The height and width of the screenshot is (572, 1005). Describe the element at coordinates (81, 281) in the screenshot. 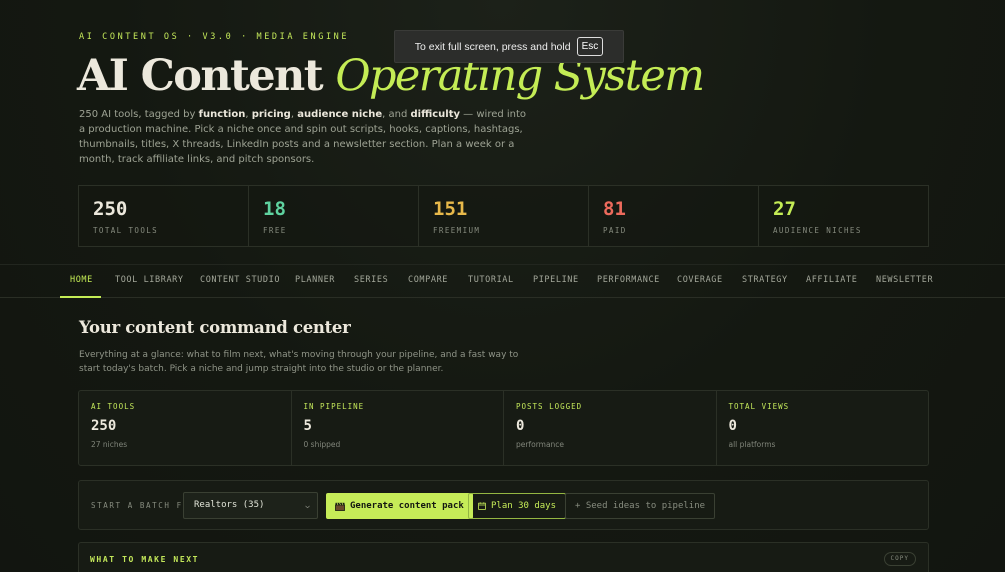

I see `tab-home: HOME` at that location.